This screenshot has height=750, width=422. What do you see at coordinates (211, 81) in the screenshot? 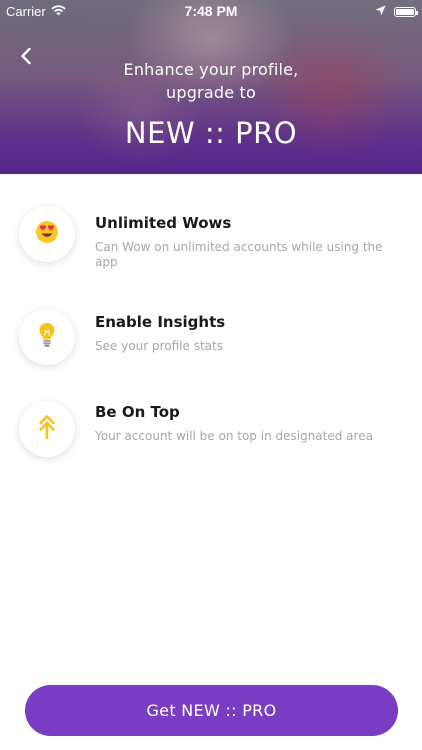
I see `header-subtitle: Enhance your profile, upgrade to` at bounding box center [211, 81].